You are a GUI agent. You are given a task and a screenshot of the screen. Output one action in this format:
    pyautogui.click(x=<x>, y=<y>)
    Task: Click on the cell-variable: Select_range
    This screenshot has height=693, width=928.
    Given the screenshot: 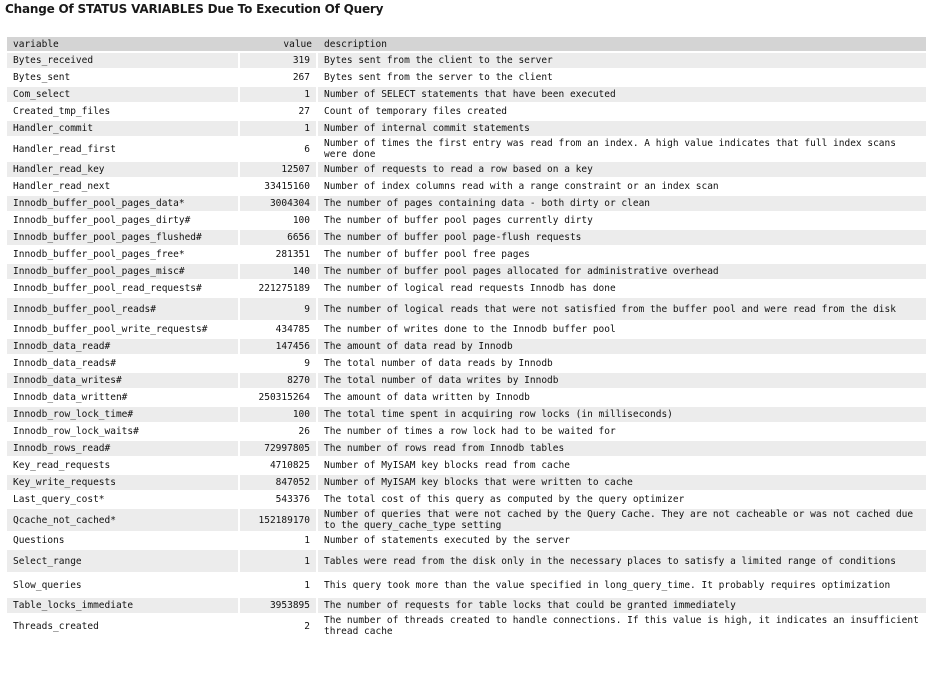 What is the action you would take?
    pyautogui.click(x=123, y=561)
    